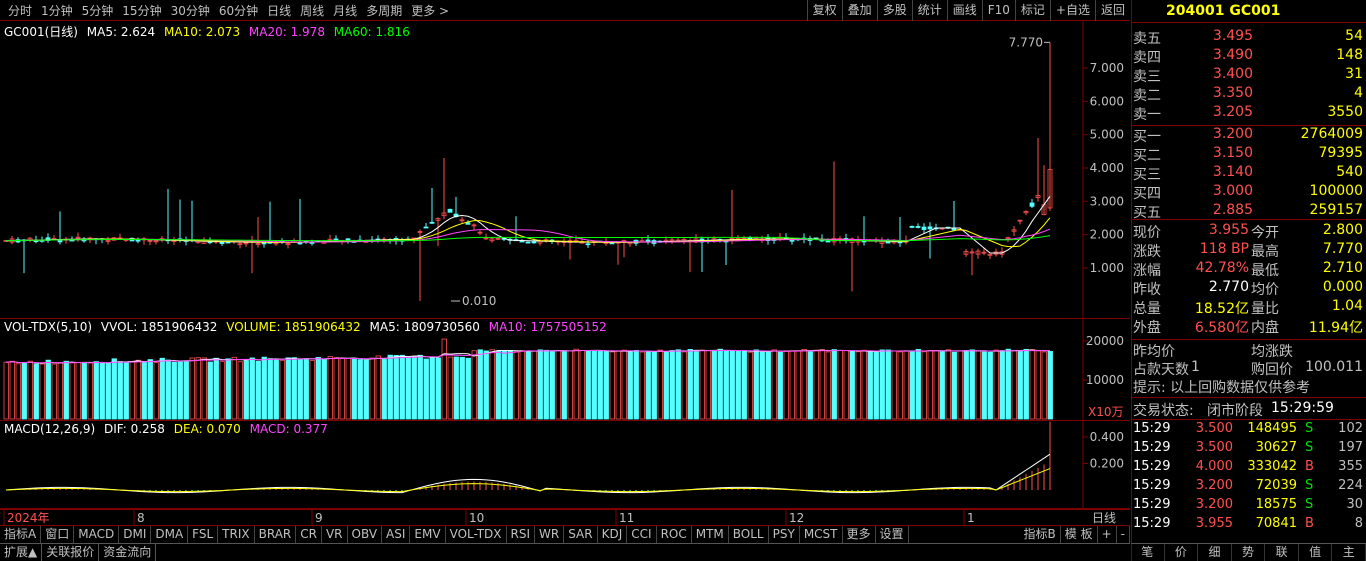  Describe the element at coordinates (710, 534) in the screenshot. I see `indicator-tab-20: MTM` at that location.